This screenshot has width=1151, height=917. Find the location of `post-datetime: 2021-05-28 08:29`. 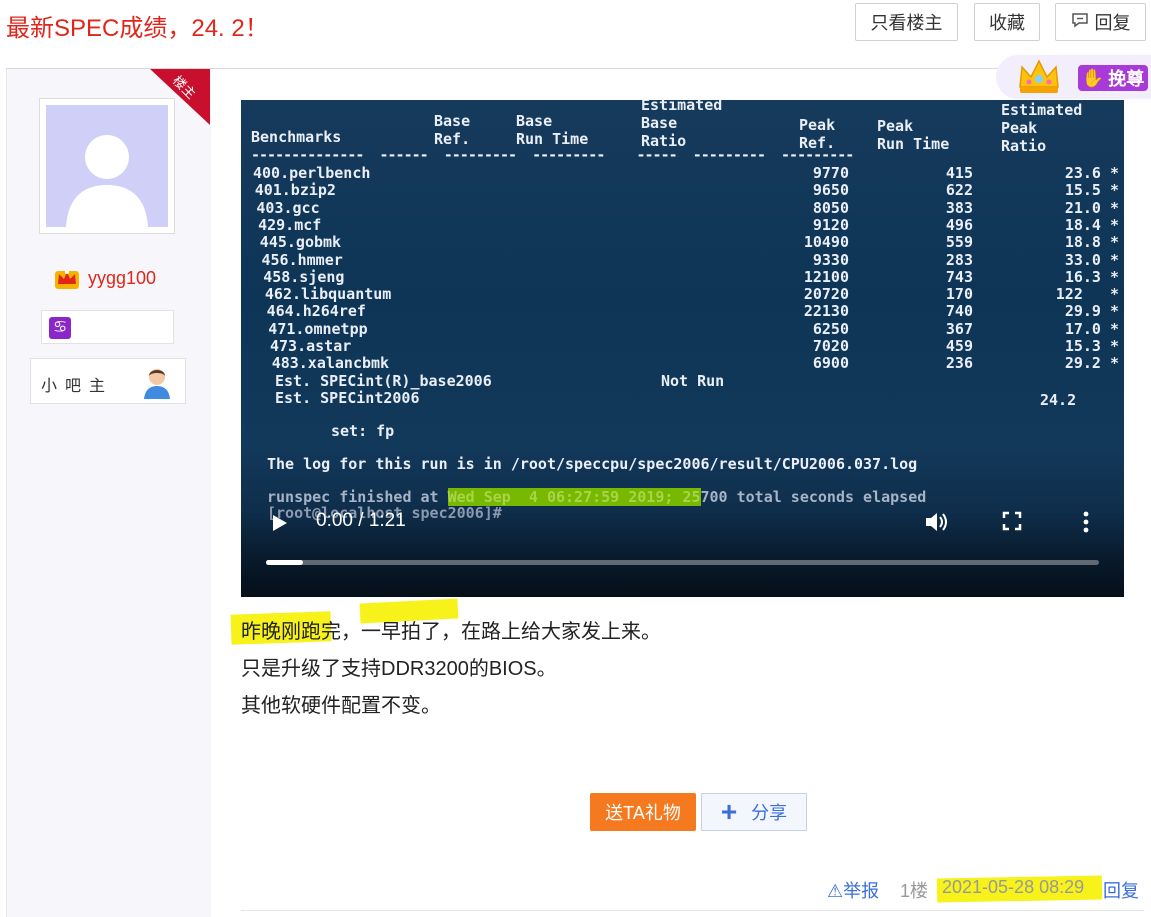

post-datetime: 2021-05-28 08:29 is located at coordinates (1013, 887).